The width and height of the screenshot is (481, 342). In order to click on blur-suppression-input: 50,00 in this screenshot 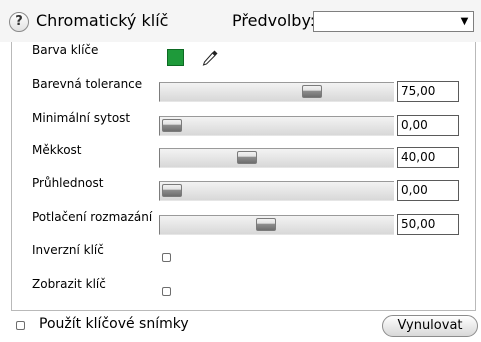, I will do `click(428, 224)`.